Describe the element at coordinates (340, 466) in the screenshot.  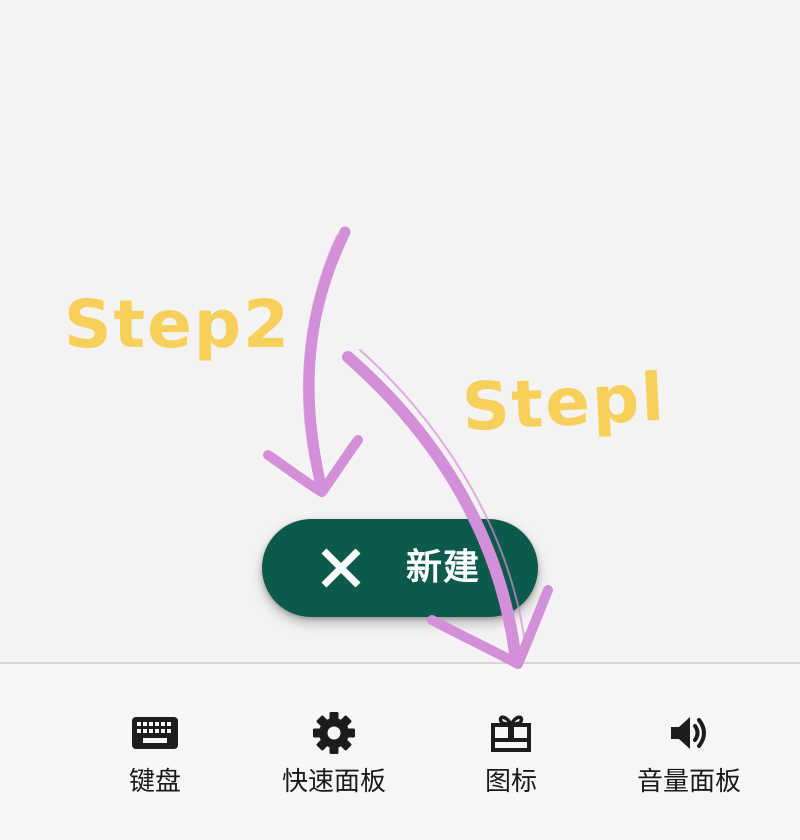
I see `step2-arrow-head-right` at that location.